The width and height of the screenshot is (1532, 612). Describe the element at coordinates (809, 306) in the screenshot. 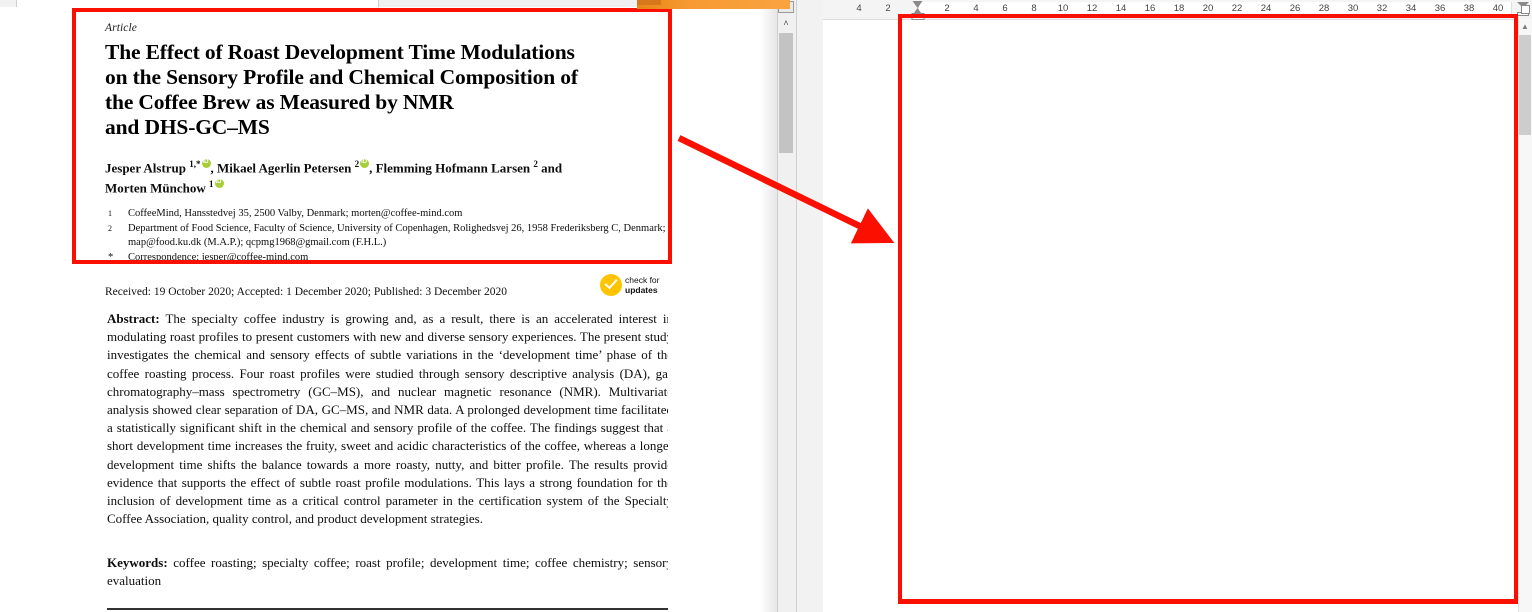

I see `pane-divider` at that location.